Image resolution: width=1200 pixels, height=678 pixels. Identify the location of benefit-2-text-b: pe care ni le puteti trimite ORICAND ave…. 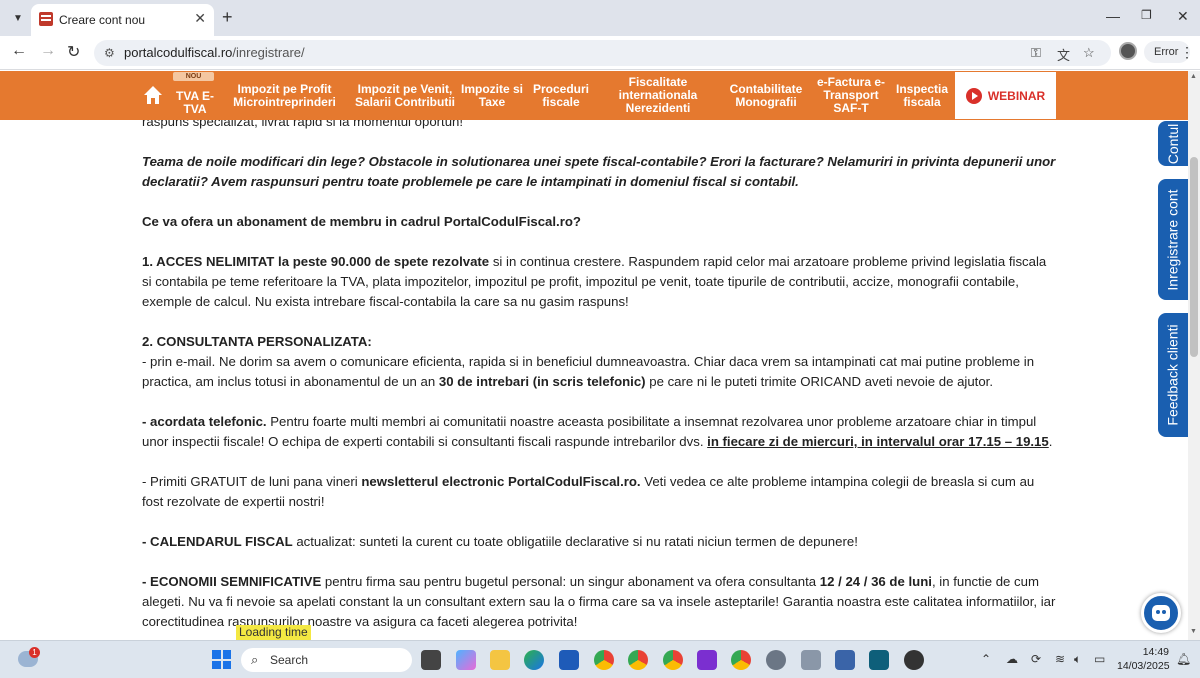
(819, 381).